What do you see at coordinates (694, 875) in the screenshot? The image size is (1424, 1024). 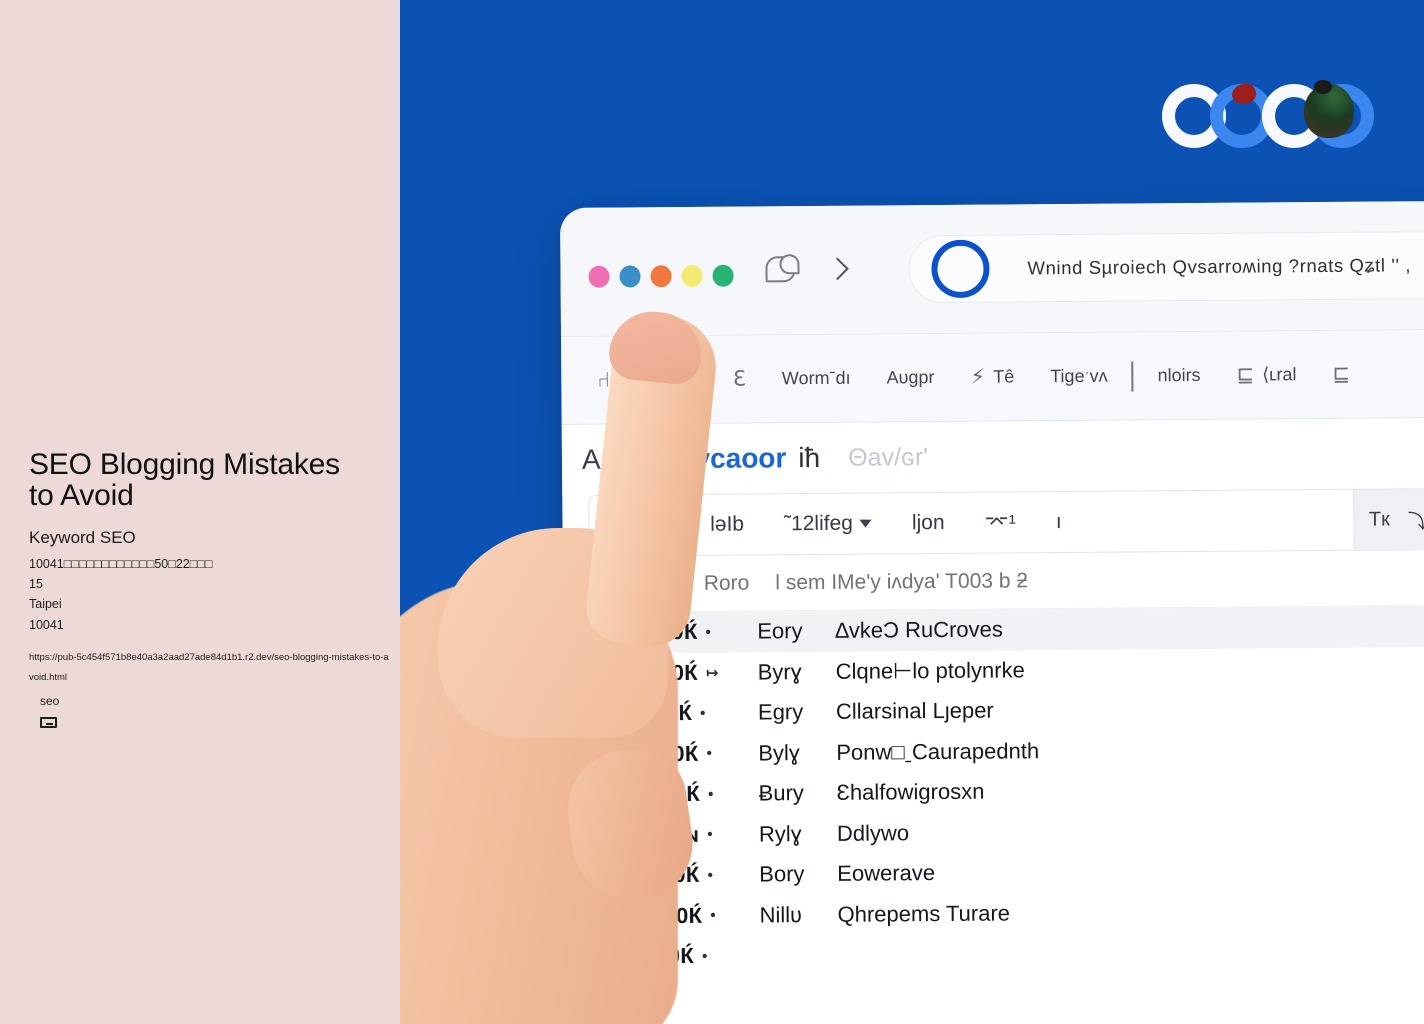 I see `cell-volume: 32 00Ќ •` at bounding box center [694, 875].